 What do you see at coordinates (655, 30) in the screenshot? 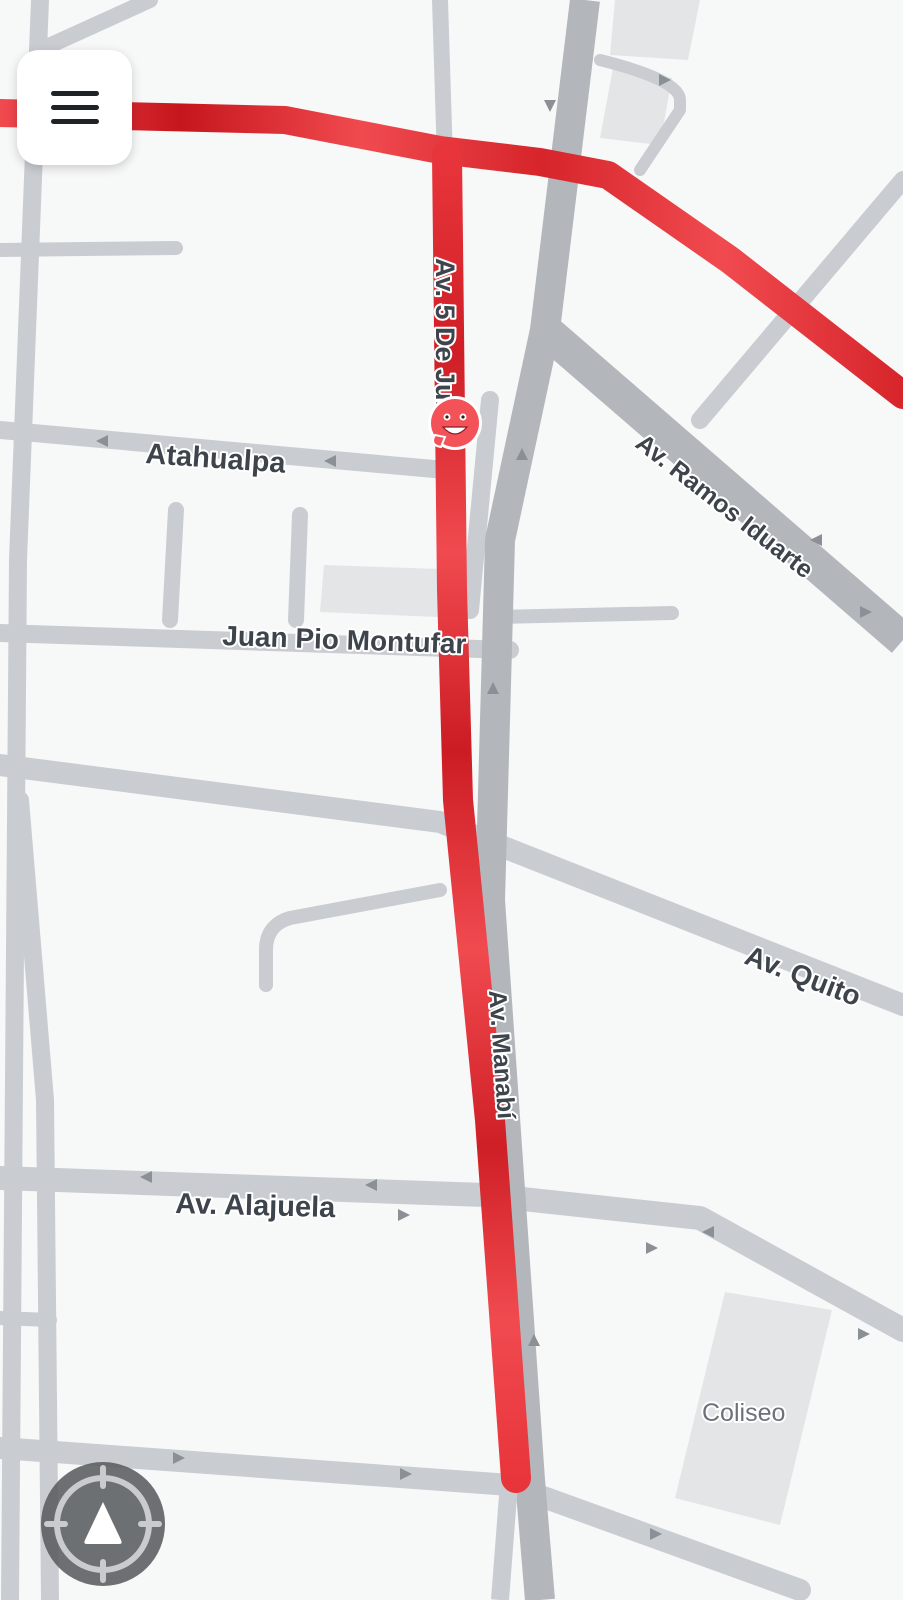
I see `top-building-area` at bounding box center [655, 30].